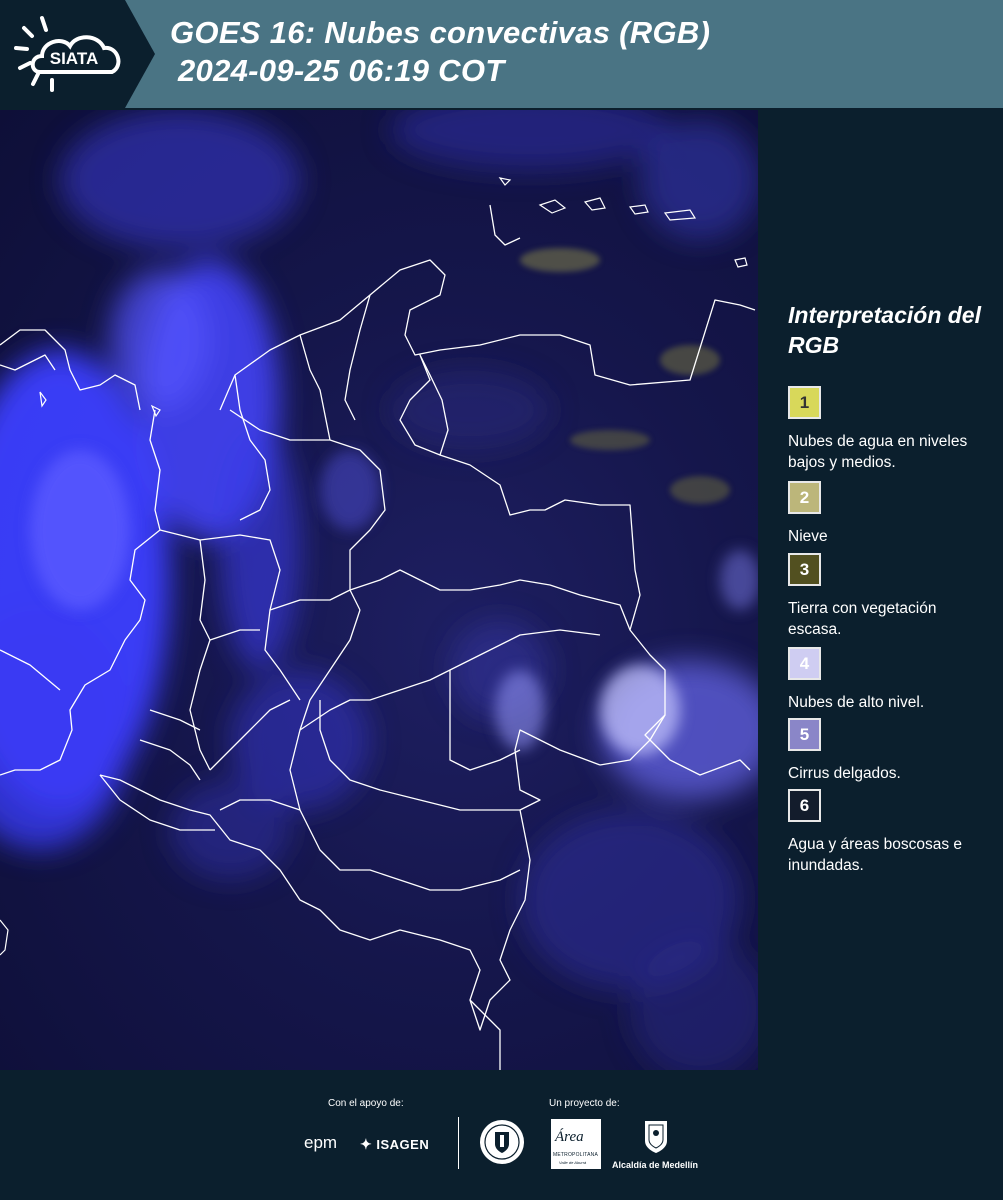 Image resolution: width=1003 pixels, height=1200 pixels. Describe the element at coordinates (569, 1137) in the screenshot. I see `area-logo-text: Área` at that location.